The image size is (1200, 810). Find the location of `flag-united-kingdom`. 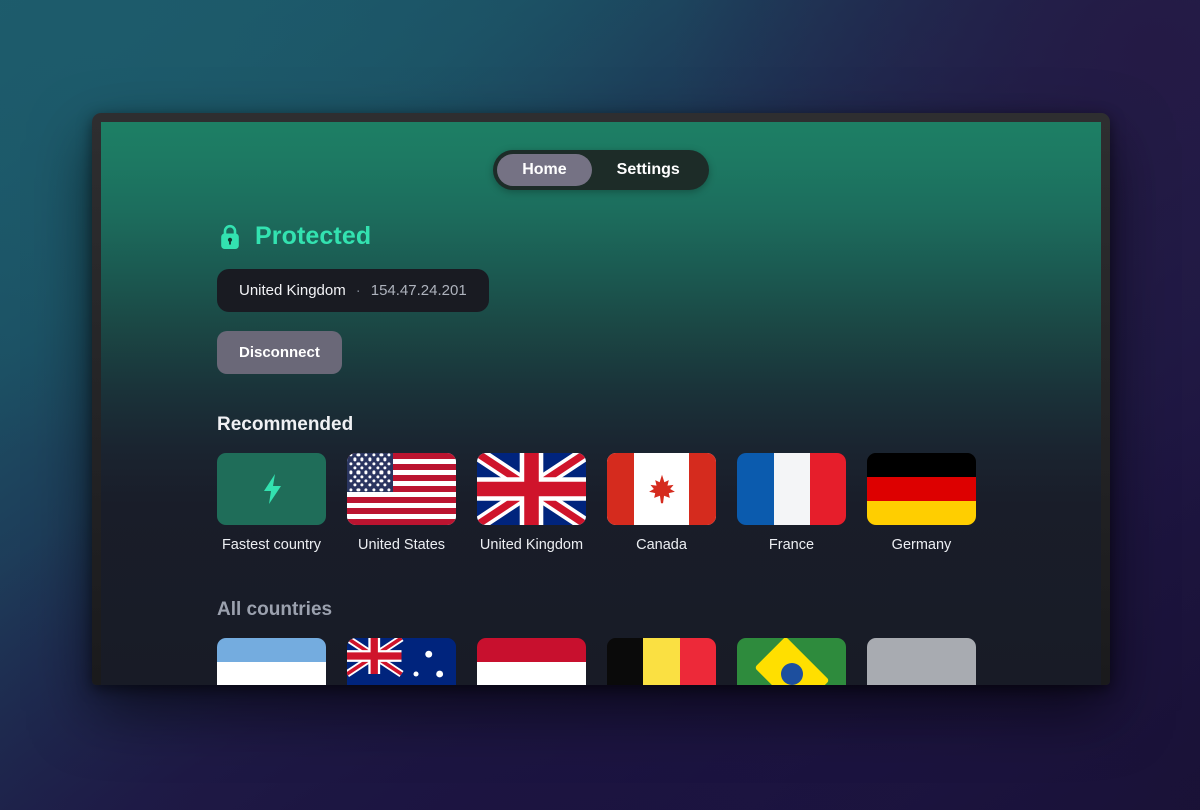

flag-united-kingdom is located at coordinates (531, 489).